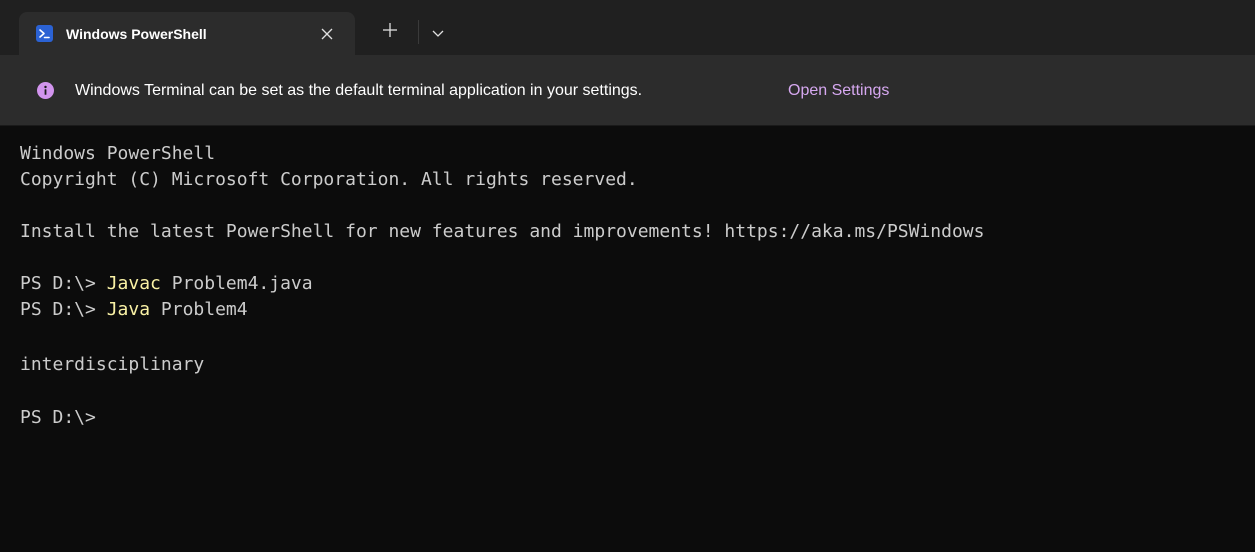  I want to click on terminal-command-line: PS D:\> Java Problem4, so click(134, 310).